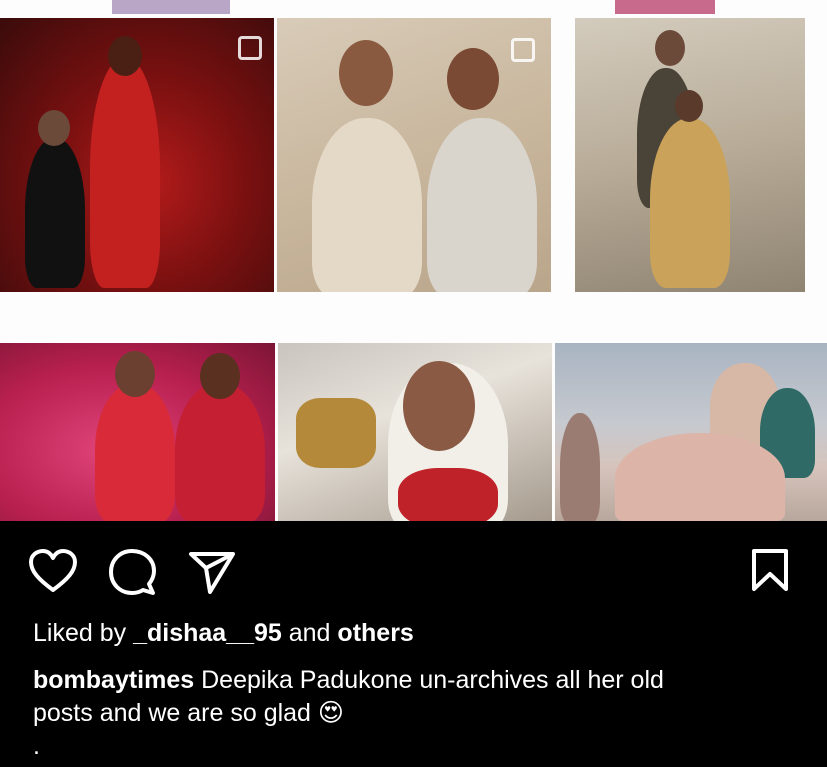  I want to click on heart-icon, so click(53, 571).